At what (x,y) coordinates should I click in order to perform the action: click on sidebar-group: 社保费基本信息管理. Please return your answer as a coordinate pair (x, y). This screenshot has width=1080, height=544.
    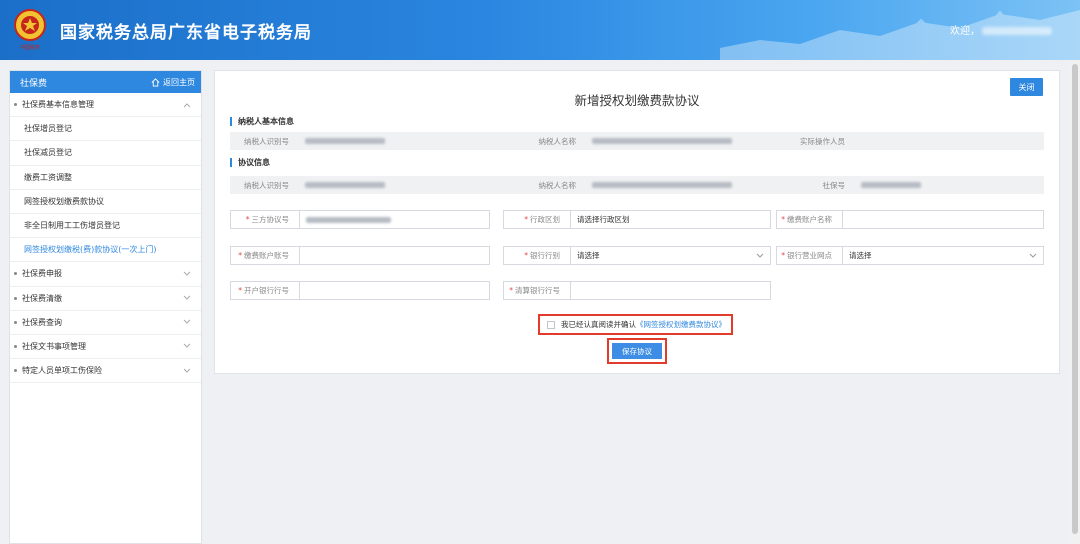
    Looking at the image, I should click on (105, 105).